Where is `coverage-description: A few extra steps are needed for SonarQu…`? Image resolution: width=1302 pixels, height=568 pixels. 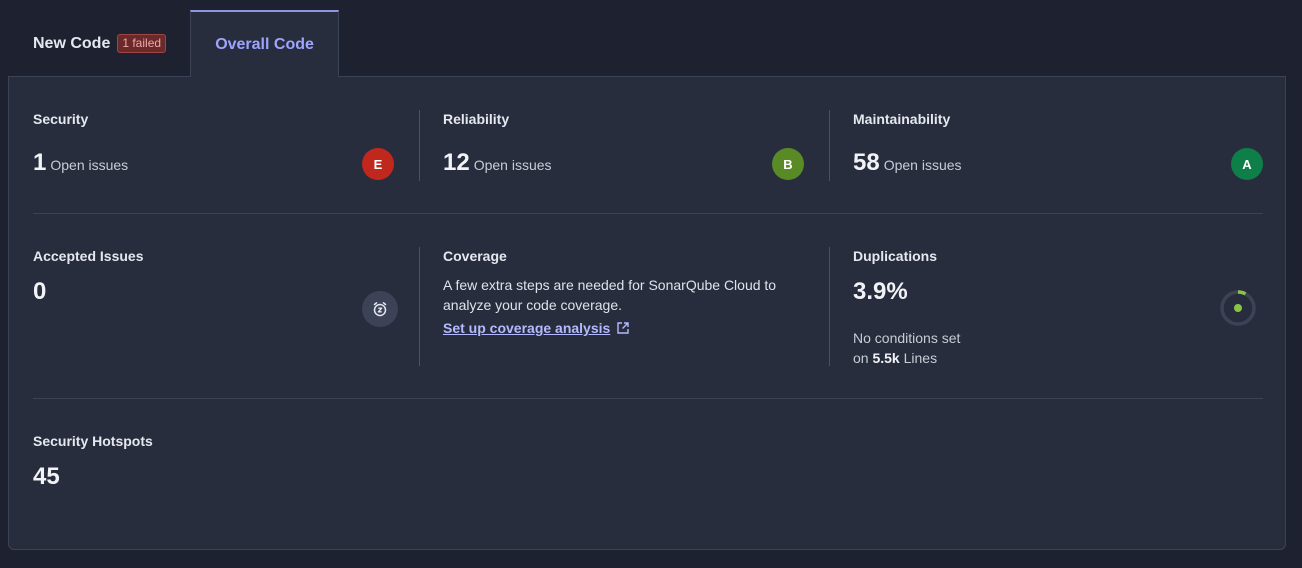
coverage-description: A few extra steps are needed for SonarQu… is located at coordinates (610, 295).